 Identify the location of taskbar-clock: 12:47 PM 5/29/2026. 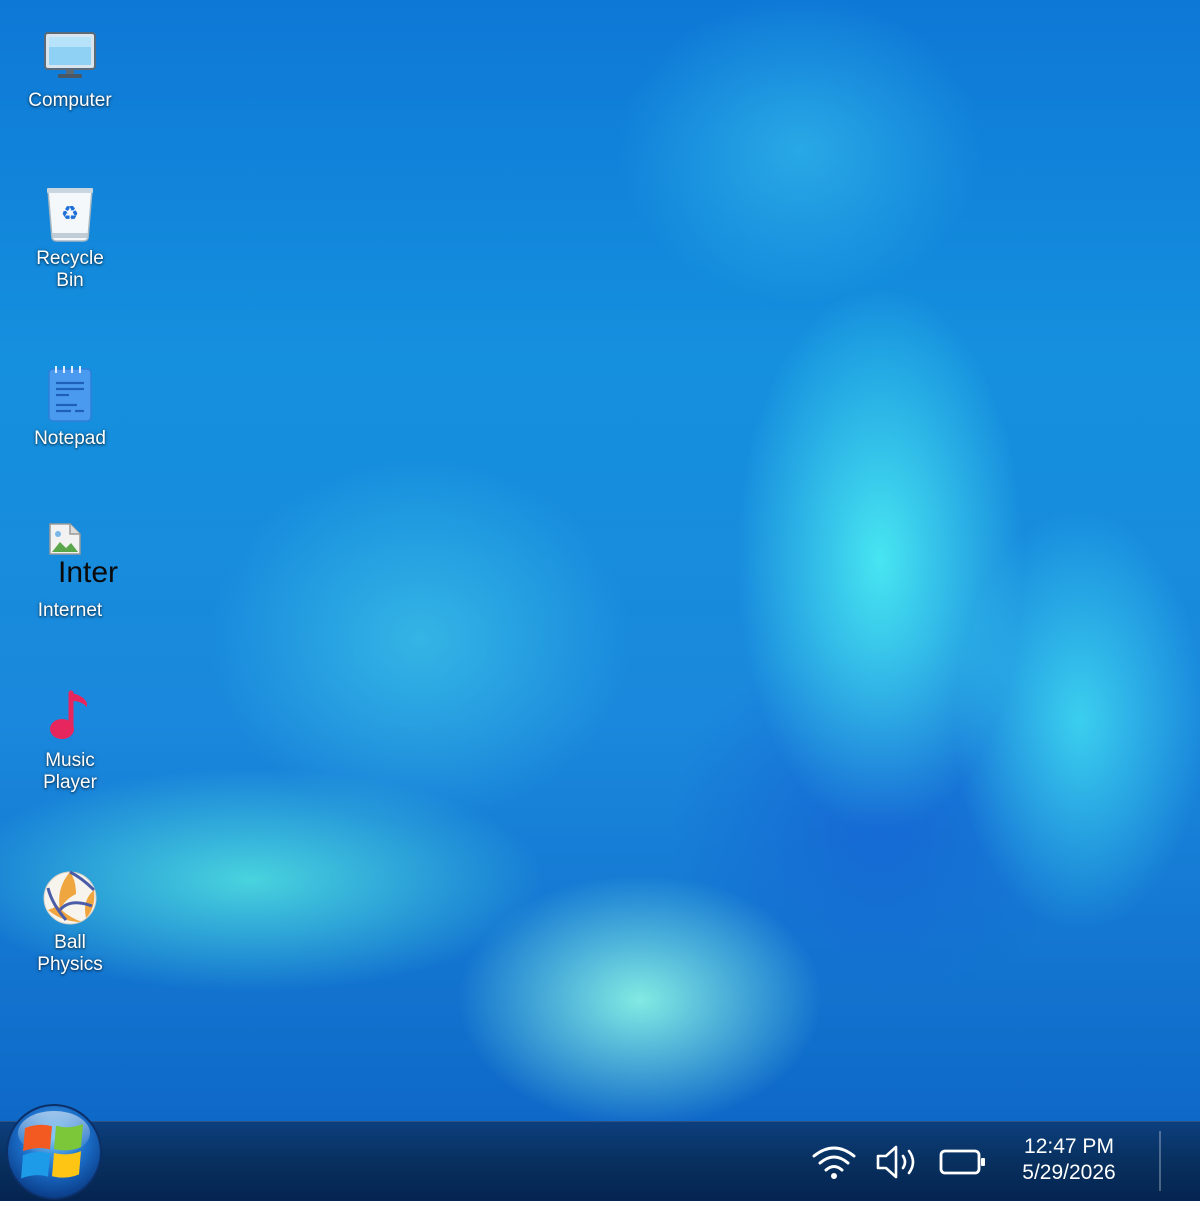
(1069, 1160).